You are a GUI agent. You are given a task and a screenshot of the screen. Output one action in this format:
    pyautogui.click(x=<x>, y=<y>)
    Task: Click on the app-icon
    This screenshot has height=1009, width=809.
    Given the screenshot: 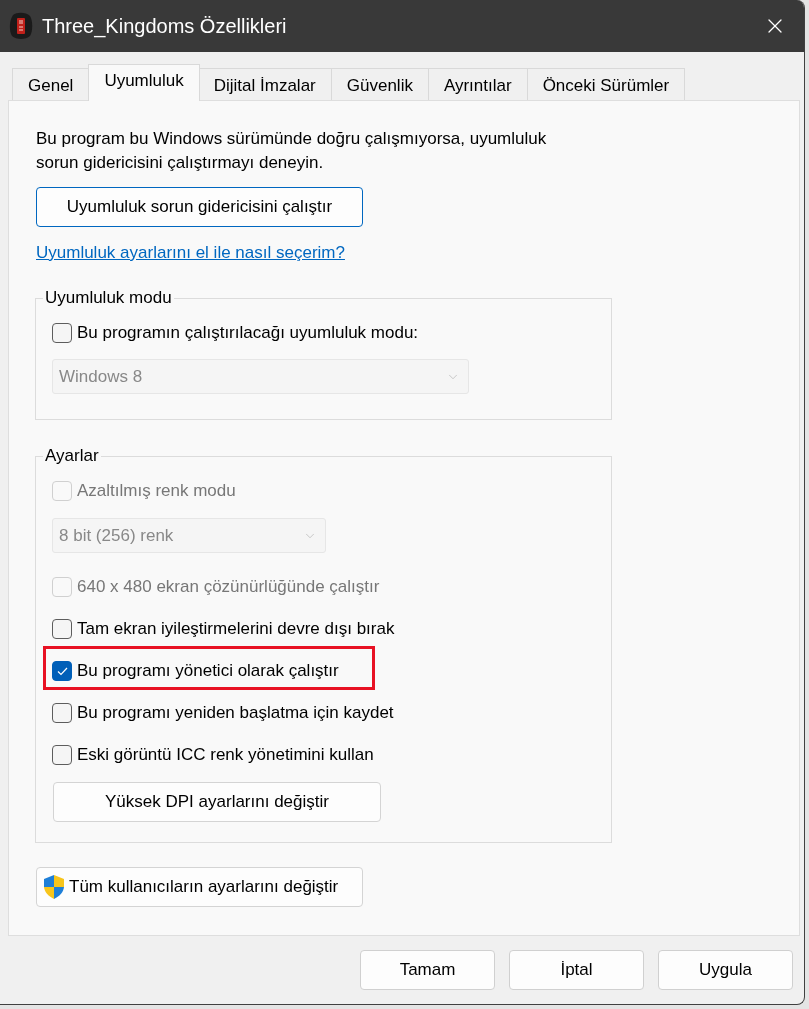 What is the action you would take?
    pyautogui.click(x=21, y=26)
    